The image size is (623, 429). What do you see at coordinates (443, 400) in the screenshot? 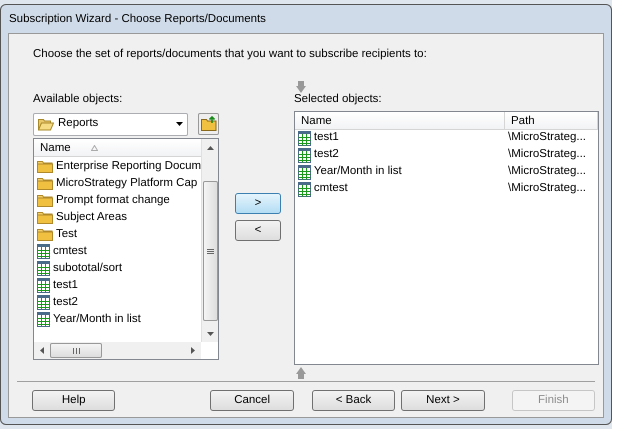
I see `next-button: Next >` at bounding box center [443, 400].